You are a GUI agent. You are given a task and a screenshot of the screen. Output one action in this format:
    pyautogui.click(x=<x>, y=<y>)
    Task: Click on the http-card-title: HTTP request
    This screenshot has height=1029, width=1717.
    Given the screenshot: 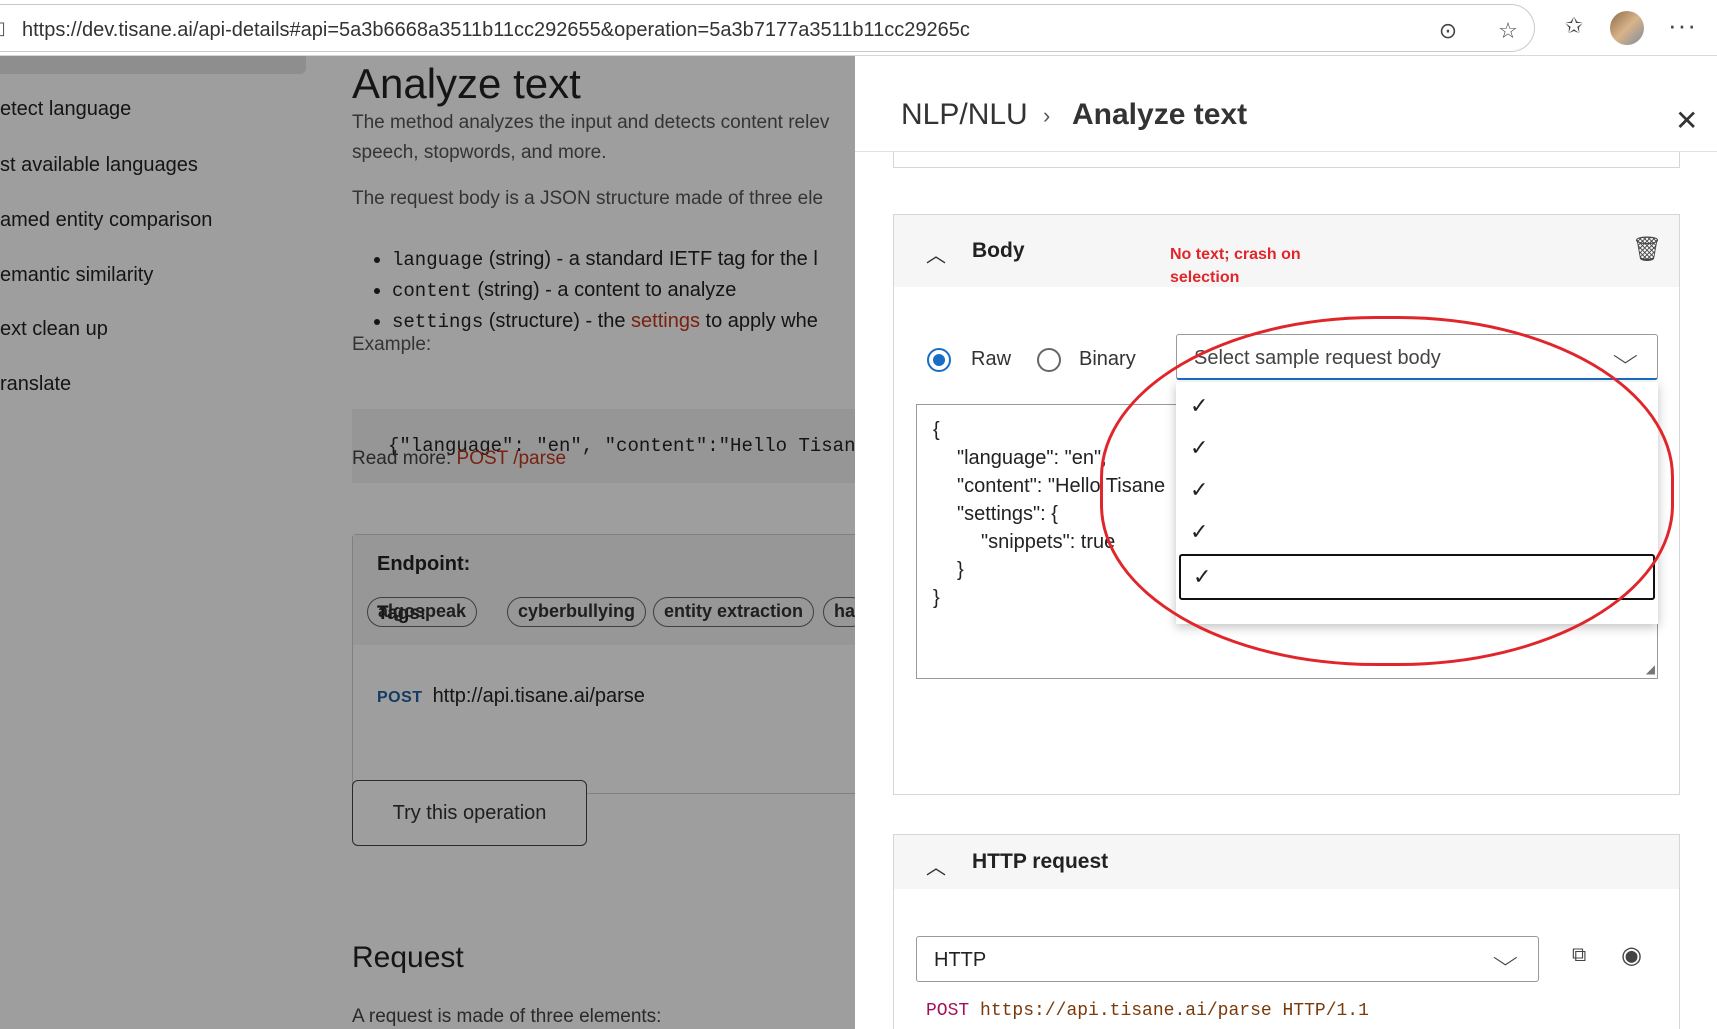 What is the action you would take?
    pyautogui.click(x=1040, y=861)
    